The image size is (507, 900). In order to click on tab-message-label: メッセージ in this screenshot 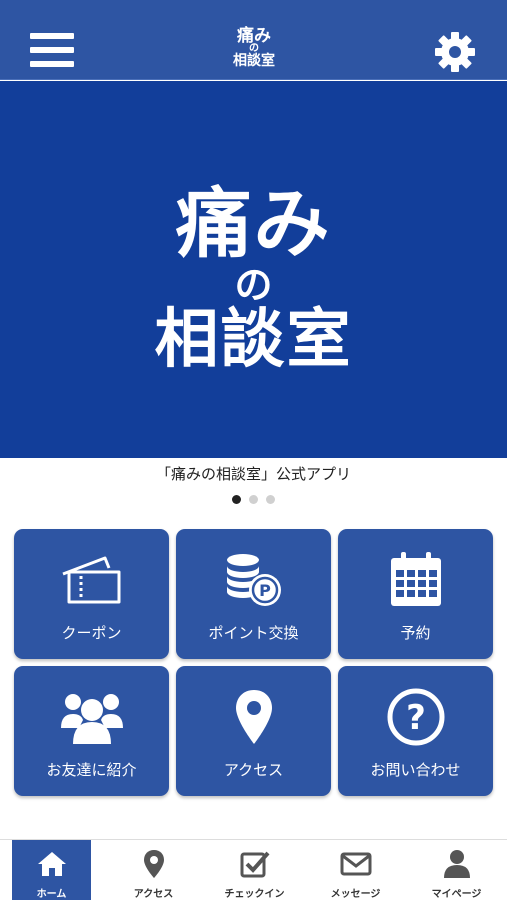, I will do `click(355, 894)`.